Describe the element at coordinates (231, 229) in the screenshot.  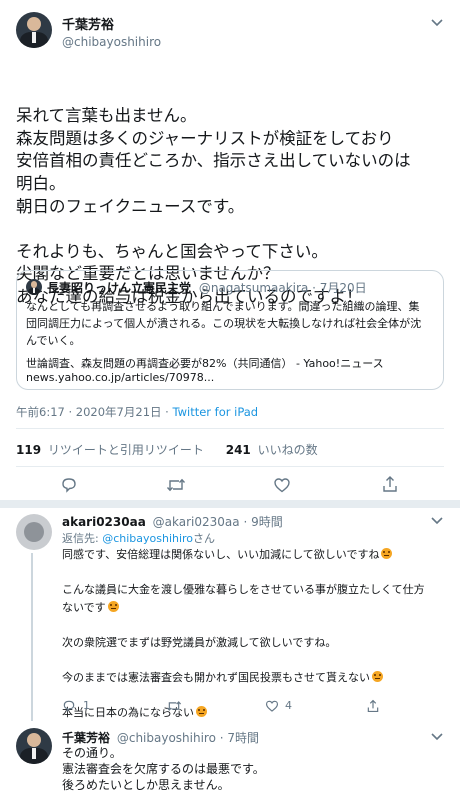
I see `main-tweet-line` at that location.